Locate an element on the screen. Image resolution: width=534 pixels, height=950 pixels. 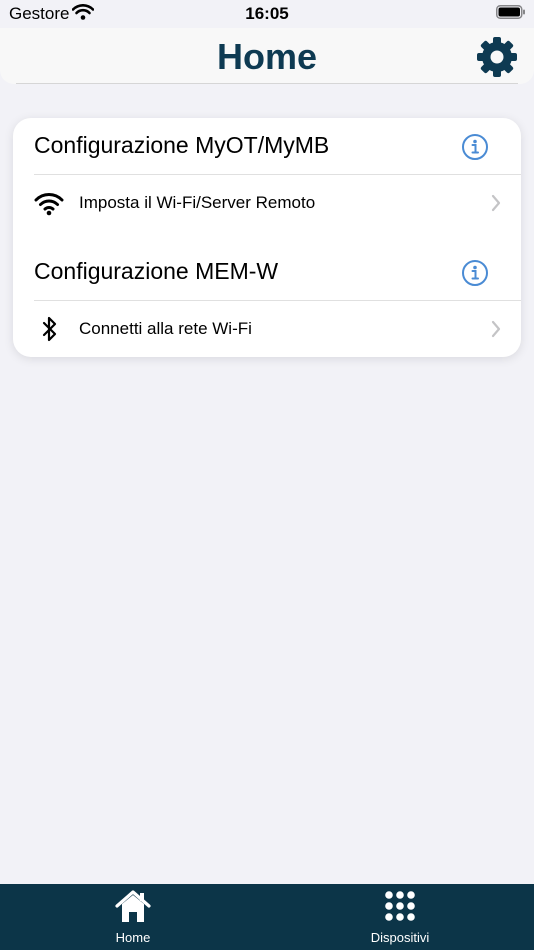
status-bar: Gestore 16:05 is located at coordinates (267, 14).